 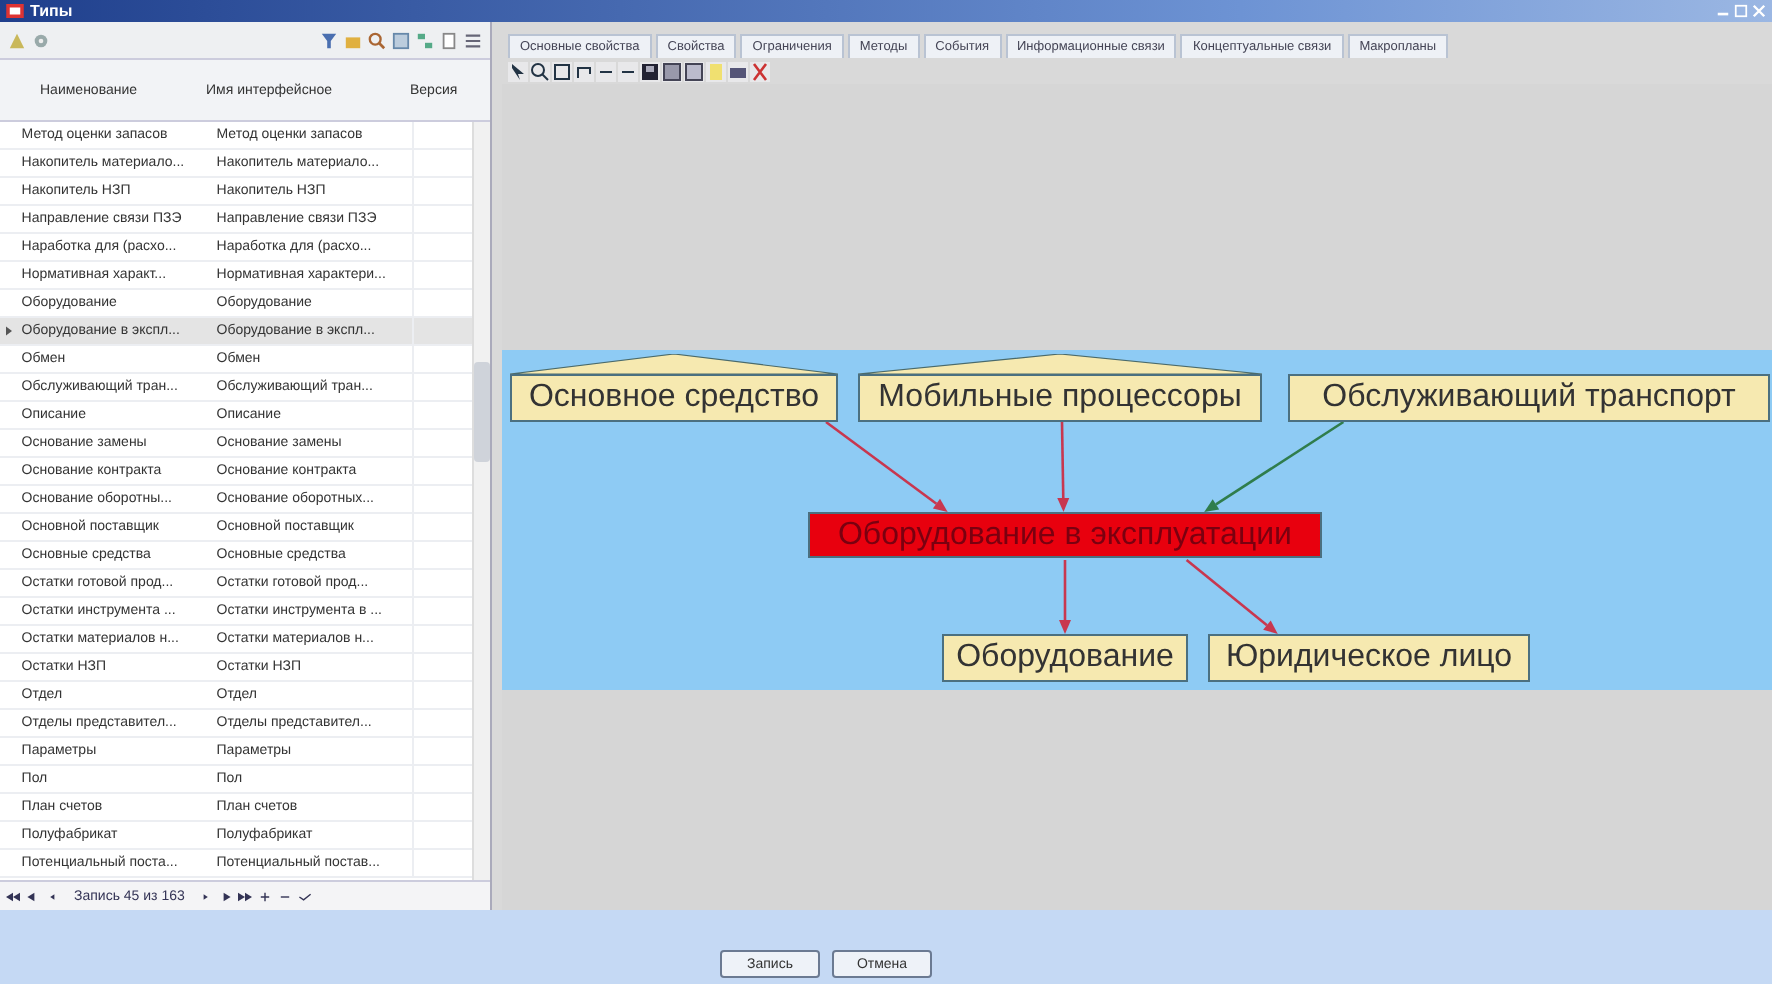 What do you see at coordinates (473, 40) in the screenshot?
I see `list-icon` at bounding box center [473, 40].